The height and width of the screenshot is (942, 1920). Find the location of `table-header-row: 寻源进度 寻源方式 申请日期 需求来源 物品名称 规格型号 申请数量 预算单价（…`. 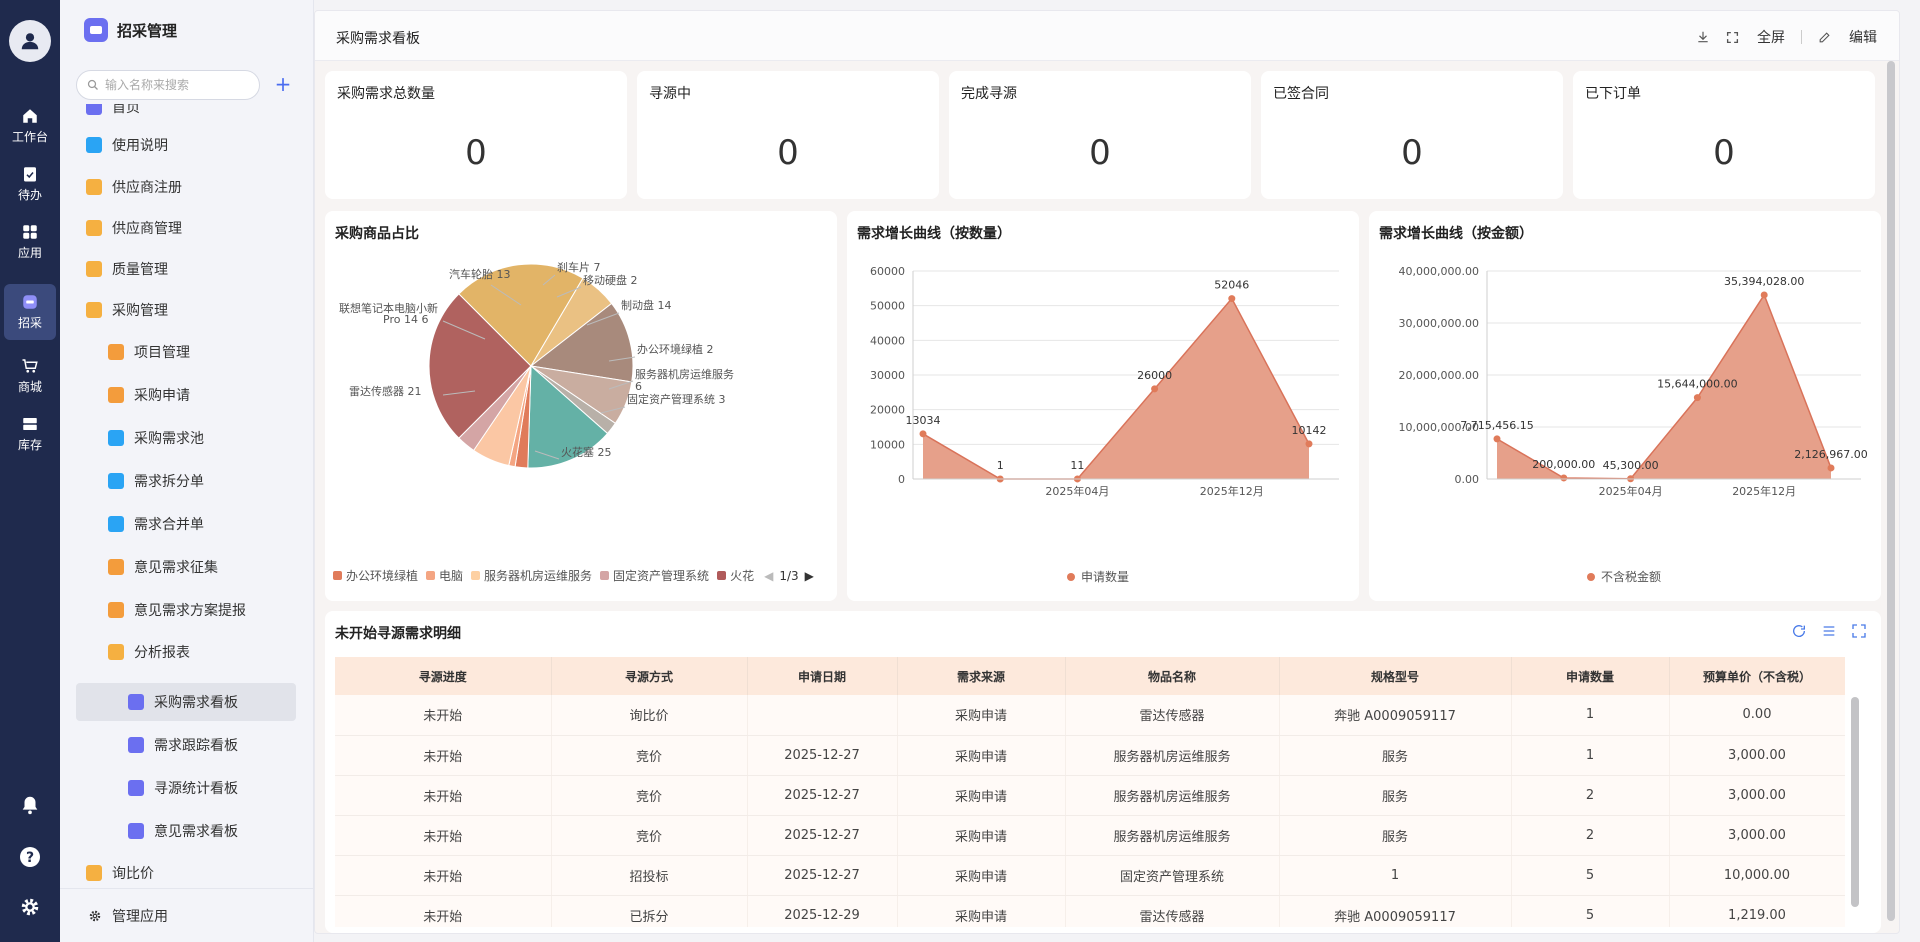

table-header-row: 寻源进度 寻源方式 申请日期 需求来源 物品名称 规格型号 申请数量 预算单价（… is located at coordinates (1090, 676).